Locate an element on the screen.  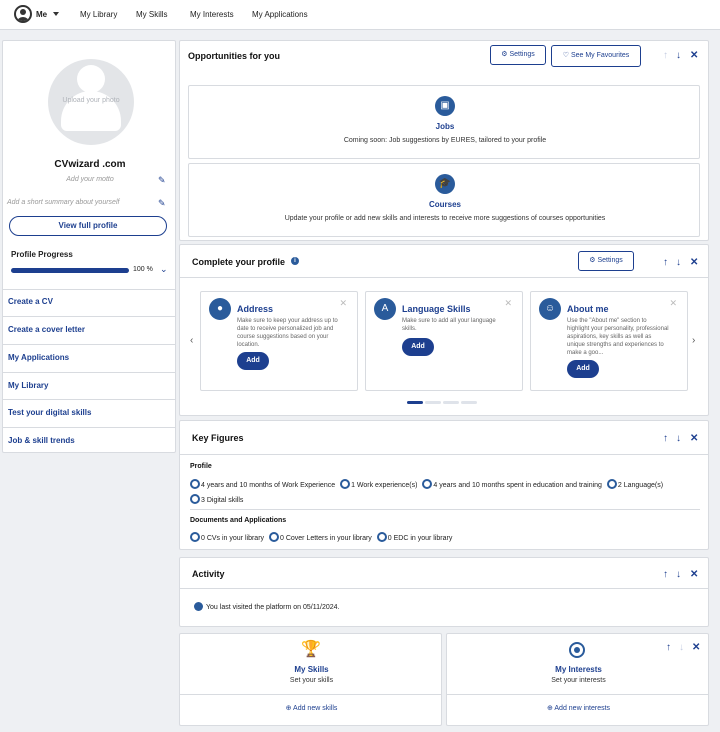
opportunities-settings-button: ⚙ Settings is located at coordinates (518, 55).